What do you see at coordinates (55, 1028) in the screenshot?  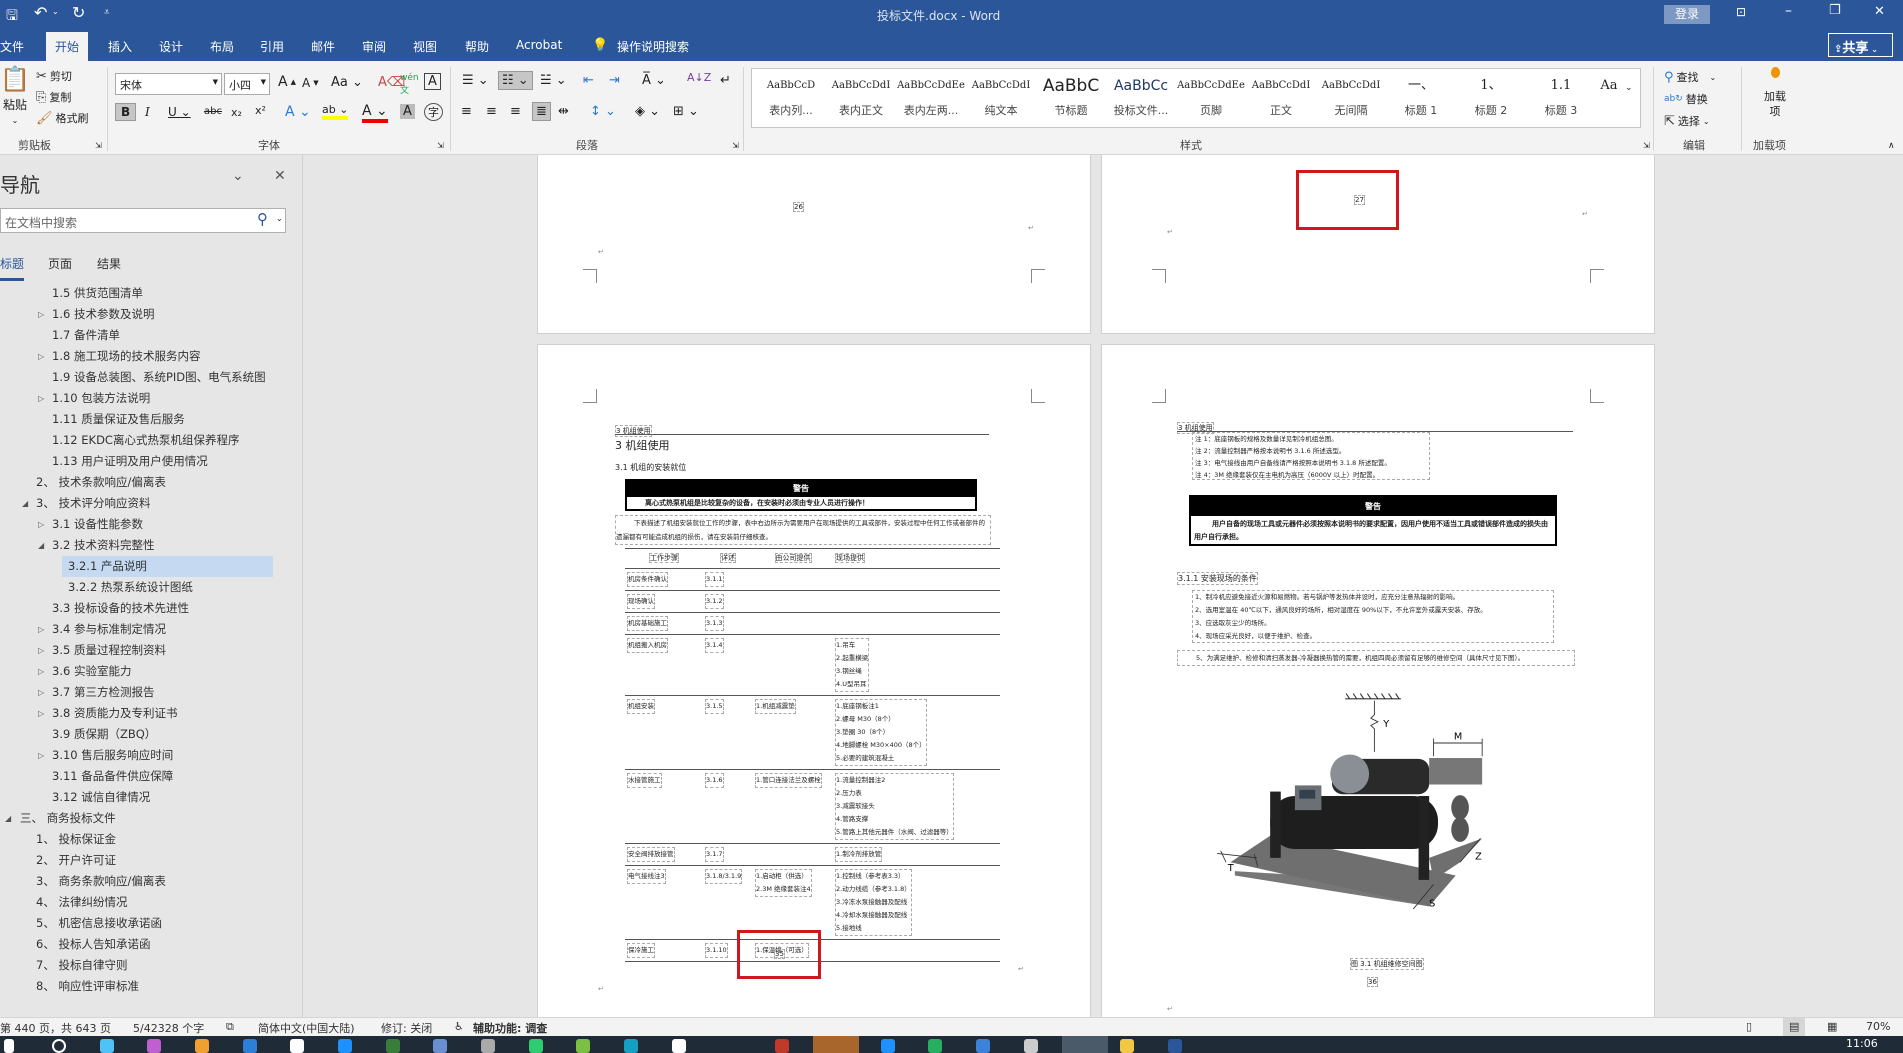 I see `page-count: 第 440 页，共 643 页` at bounding box center [55, 1028].